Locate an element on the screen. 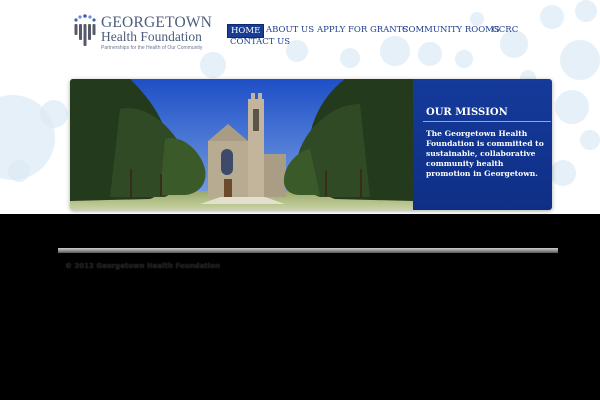  mission-title: OUR MISSION is located at coordinates (467, 112).